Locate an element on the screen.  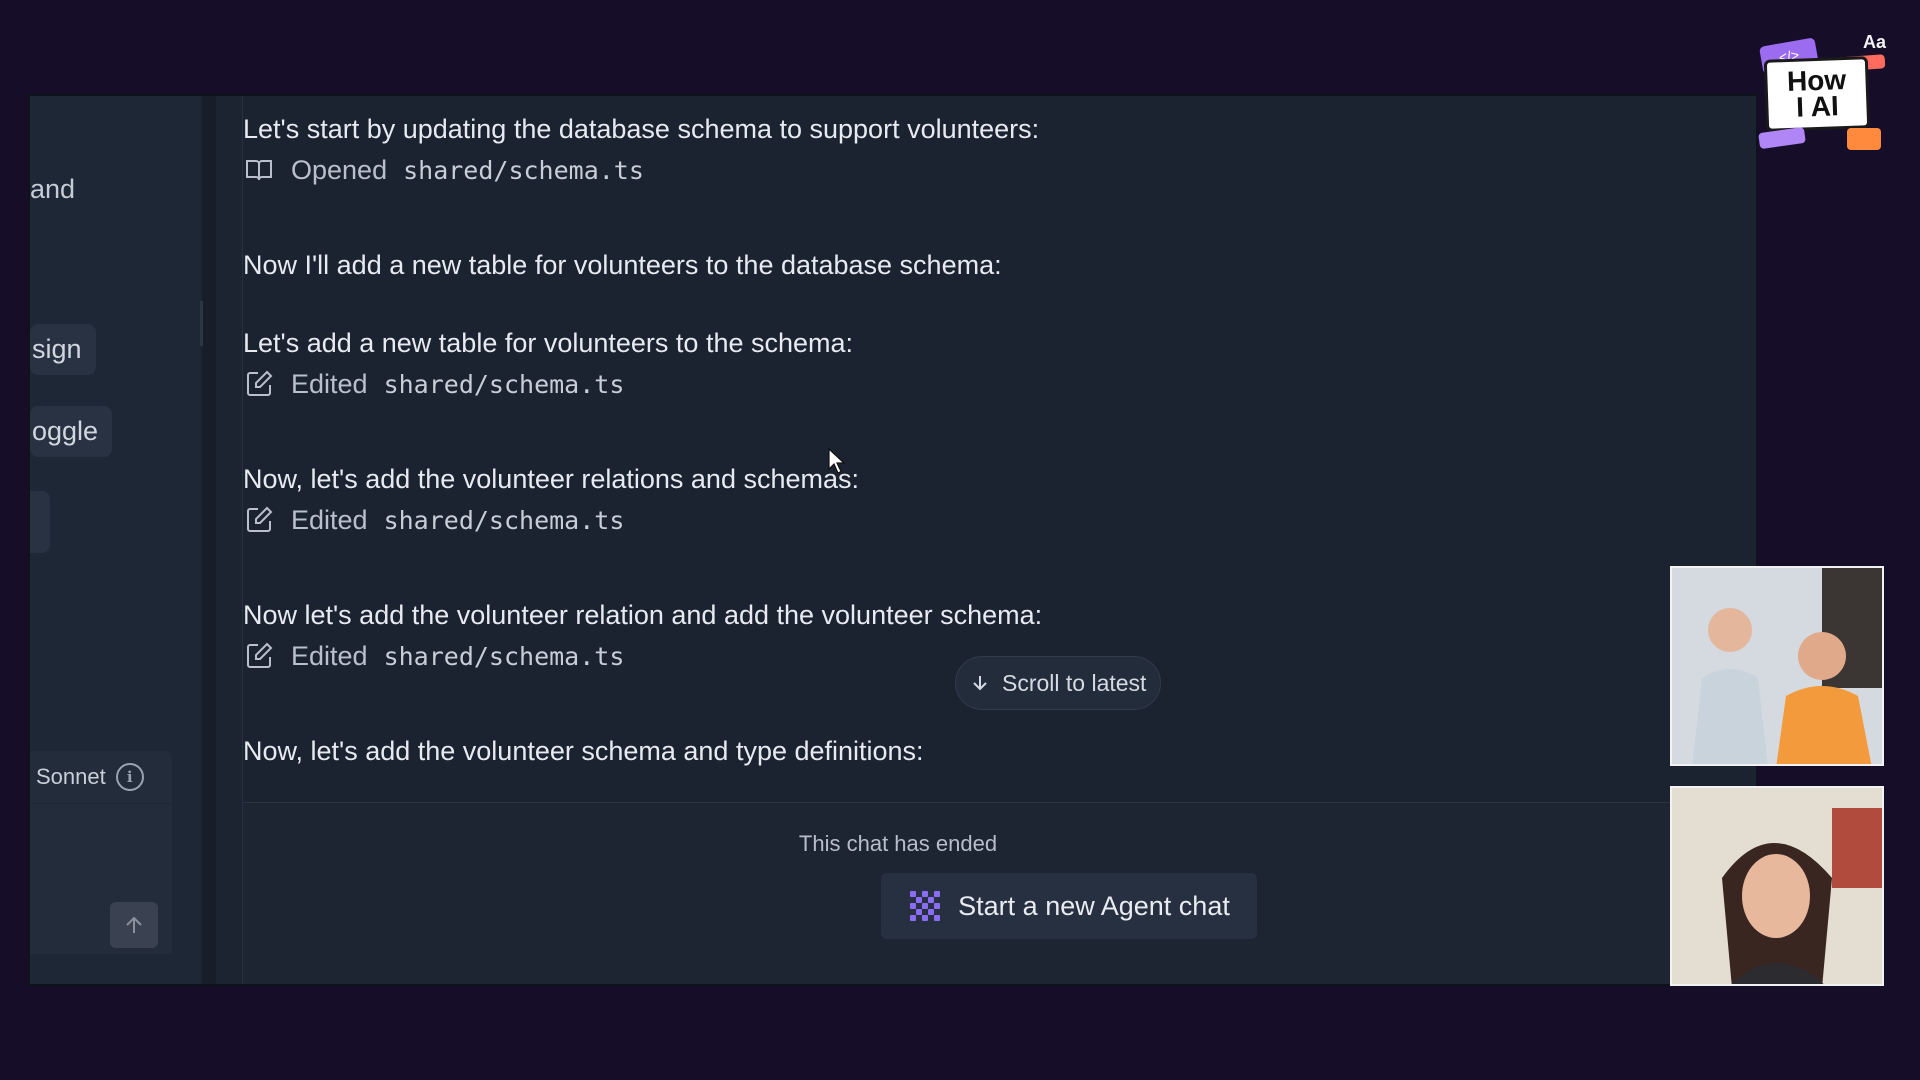
participants-video-icon is located at coordinates (1777, 666).